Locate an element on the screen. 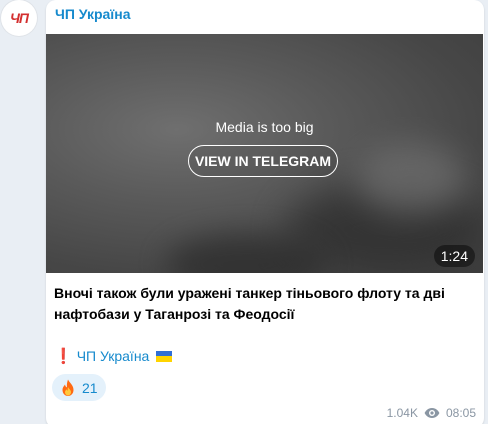  views-count: 1.04K is located at coordinates (402, 413).